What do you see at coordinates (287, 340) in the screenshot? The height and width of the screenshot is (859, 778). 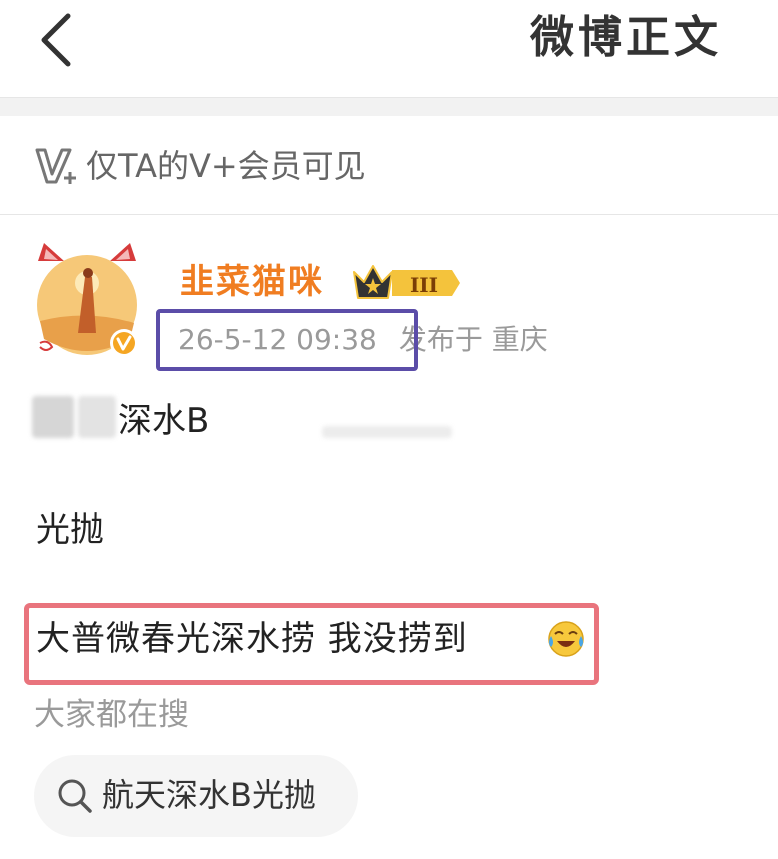 I see `time-highlight-box` at bounding box center [287, 340].